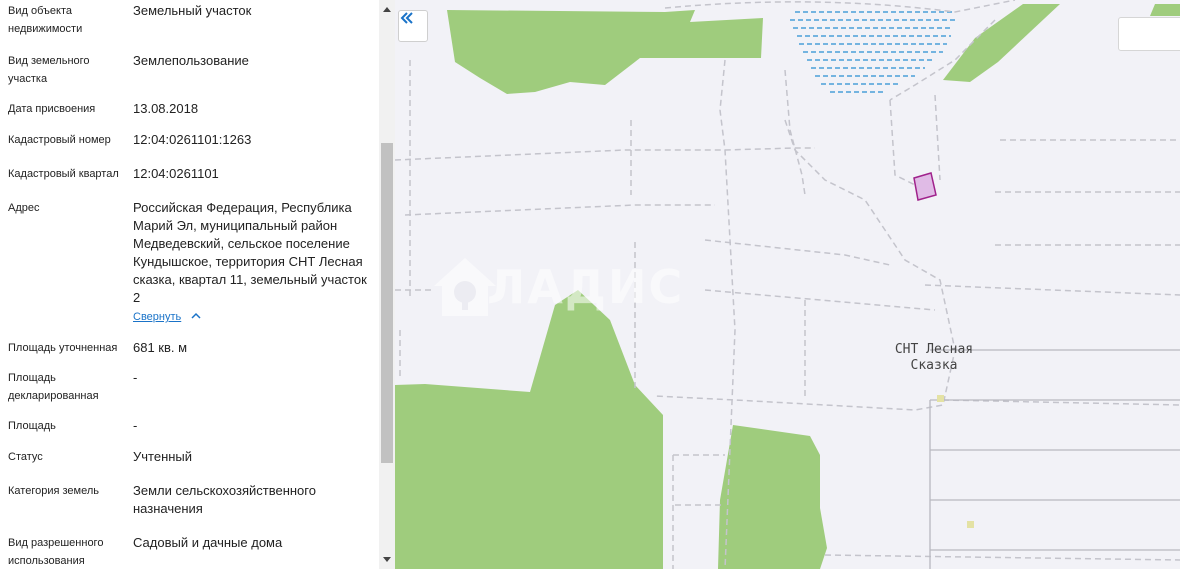 This screenshot has width=1180, height=569. I want to click on field-value: 13.08.2018, so click(166, 108).